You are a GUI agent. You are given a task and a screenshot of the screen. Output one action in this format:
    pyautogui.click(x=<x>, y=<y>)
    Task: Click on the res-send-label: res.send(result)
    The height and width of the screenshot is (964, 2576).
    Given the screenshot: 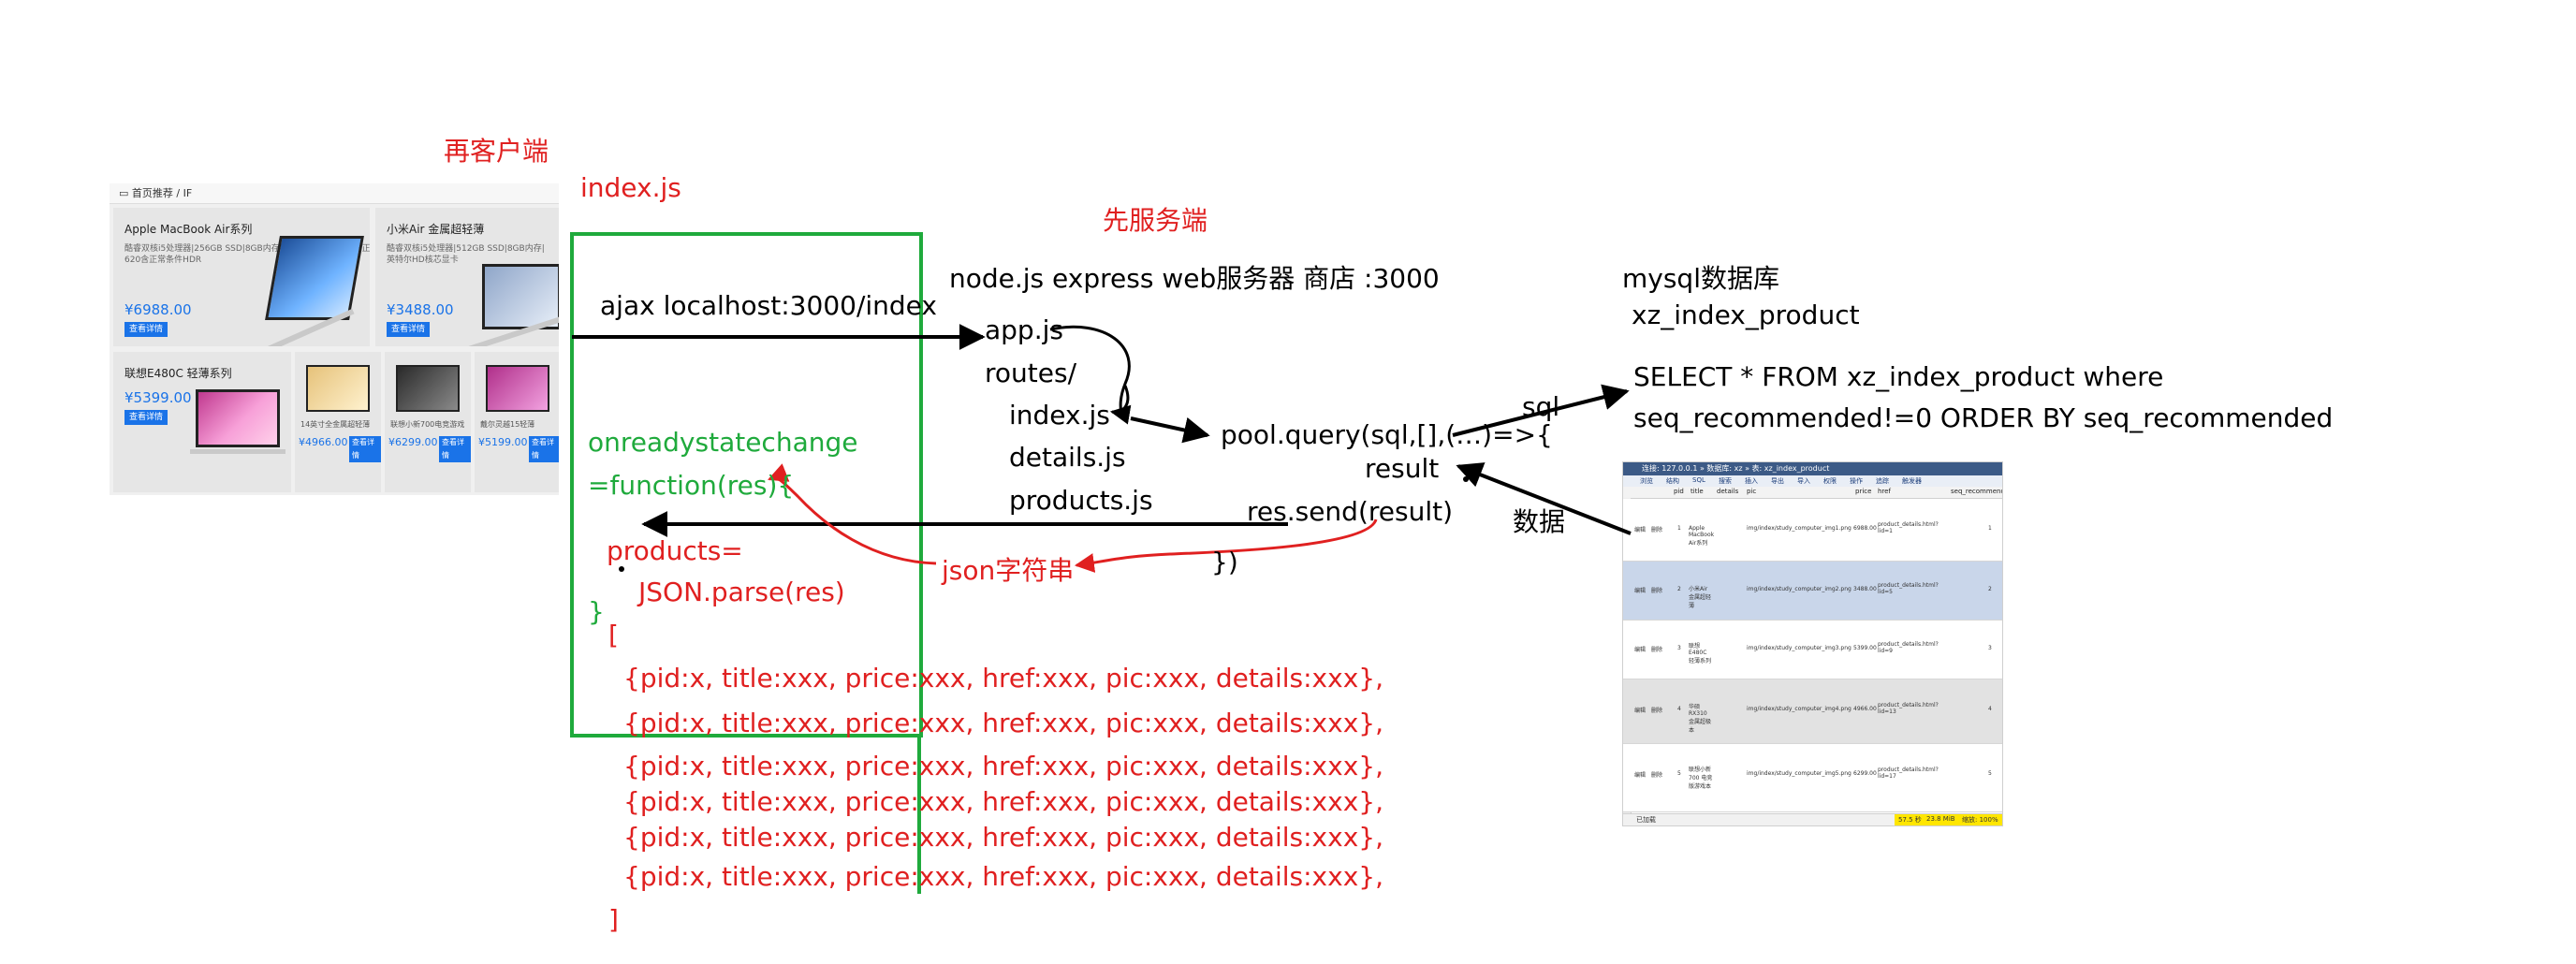 What is the action you would take?
    pyautogui.click(x=1350, y=511)
    